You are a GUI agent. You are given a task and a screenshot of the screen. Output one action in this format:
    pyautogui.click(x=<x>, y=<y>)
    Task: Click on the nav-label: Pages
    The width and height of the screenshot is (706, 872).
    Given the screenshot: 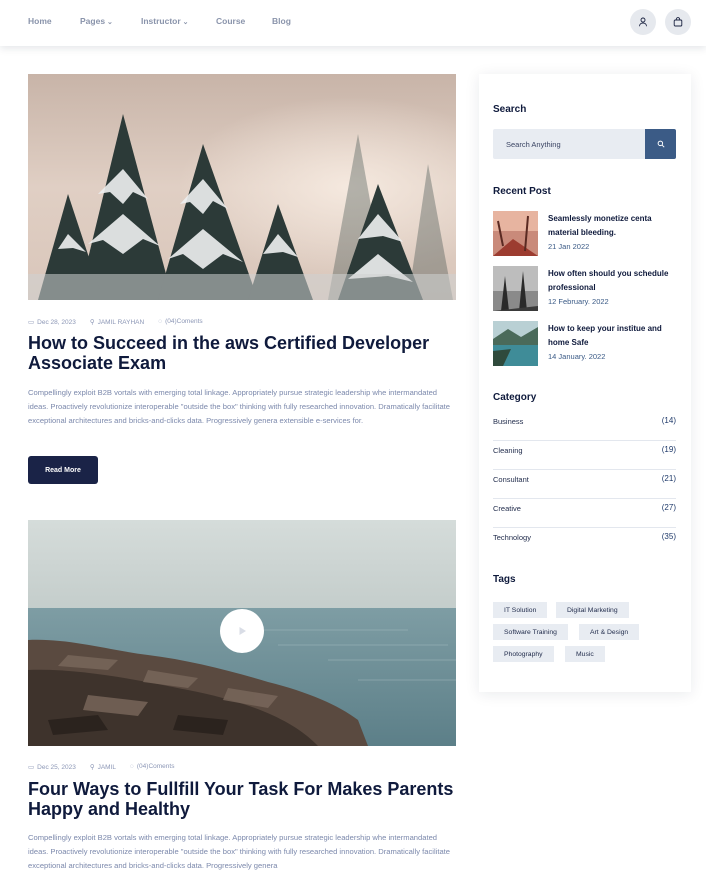 What is the action you would take?
    pyautogui.click(x=93, y=21)
    